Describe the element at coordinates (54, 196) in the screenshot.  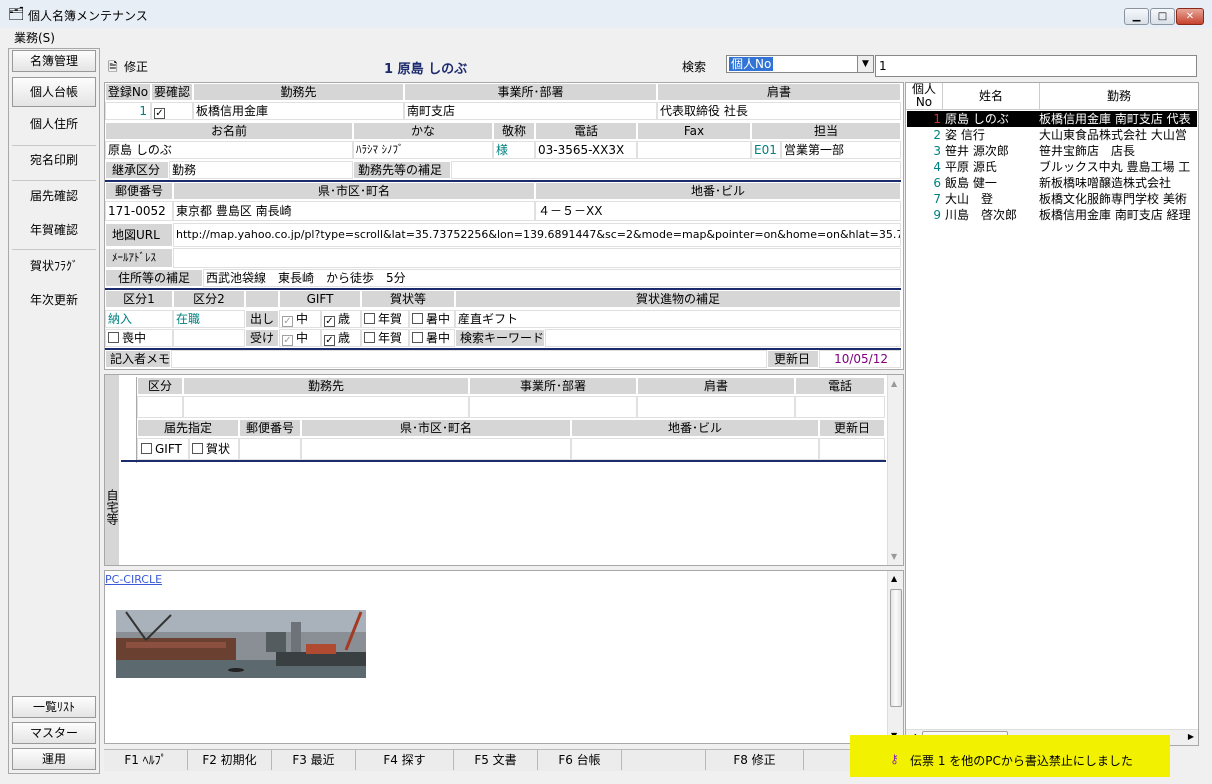
I see `sidebar-item-delivery-check: 届先確認` at that location.